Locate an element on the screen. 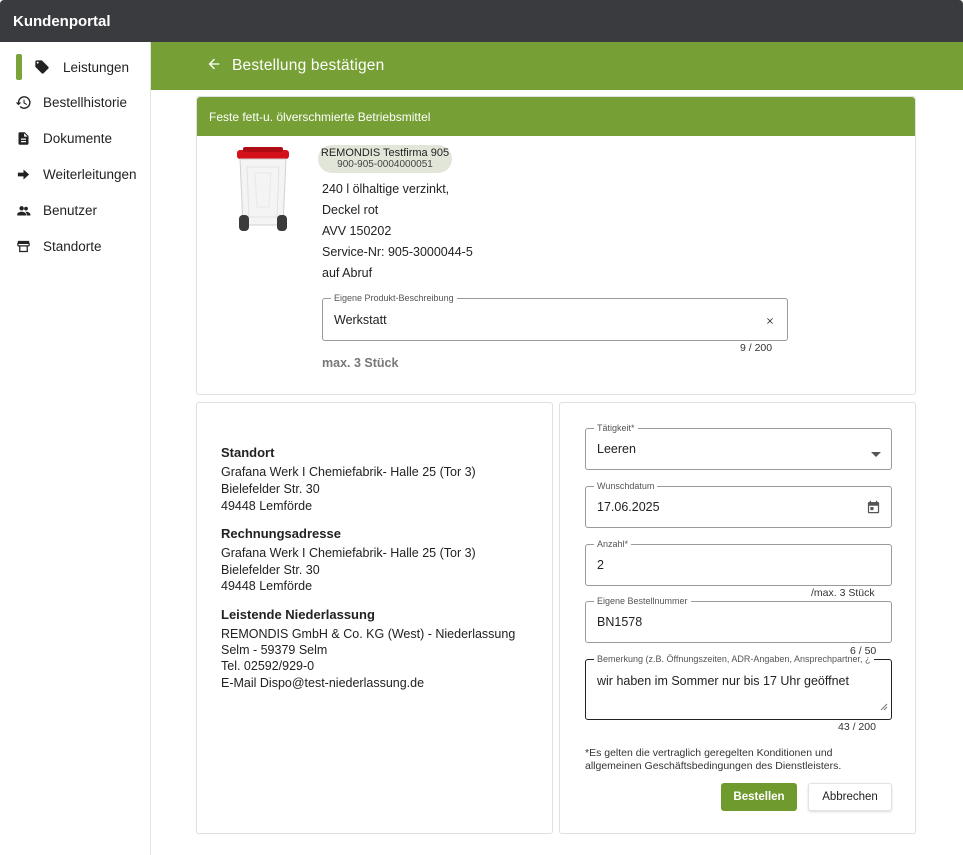 The height and width of the screenshot is (855, 963). document-icon is located at coordinates (23, 138).